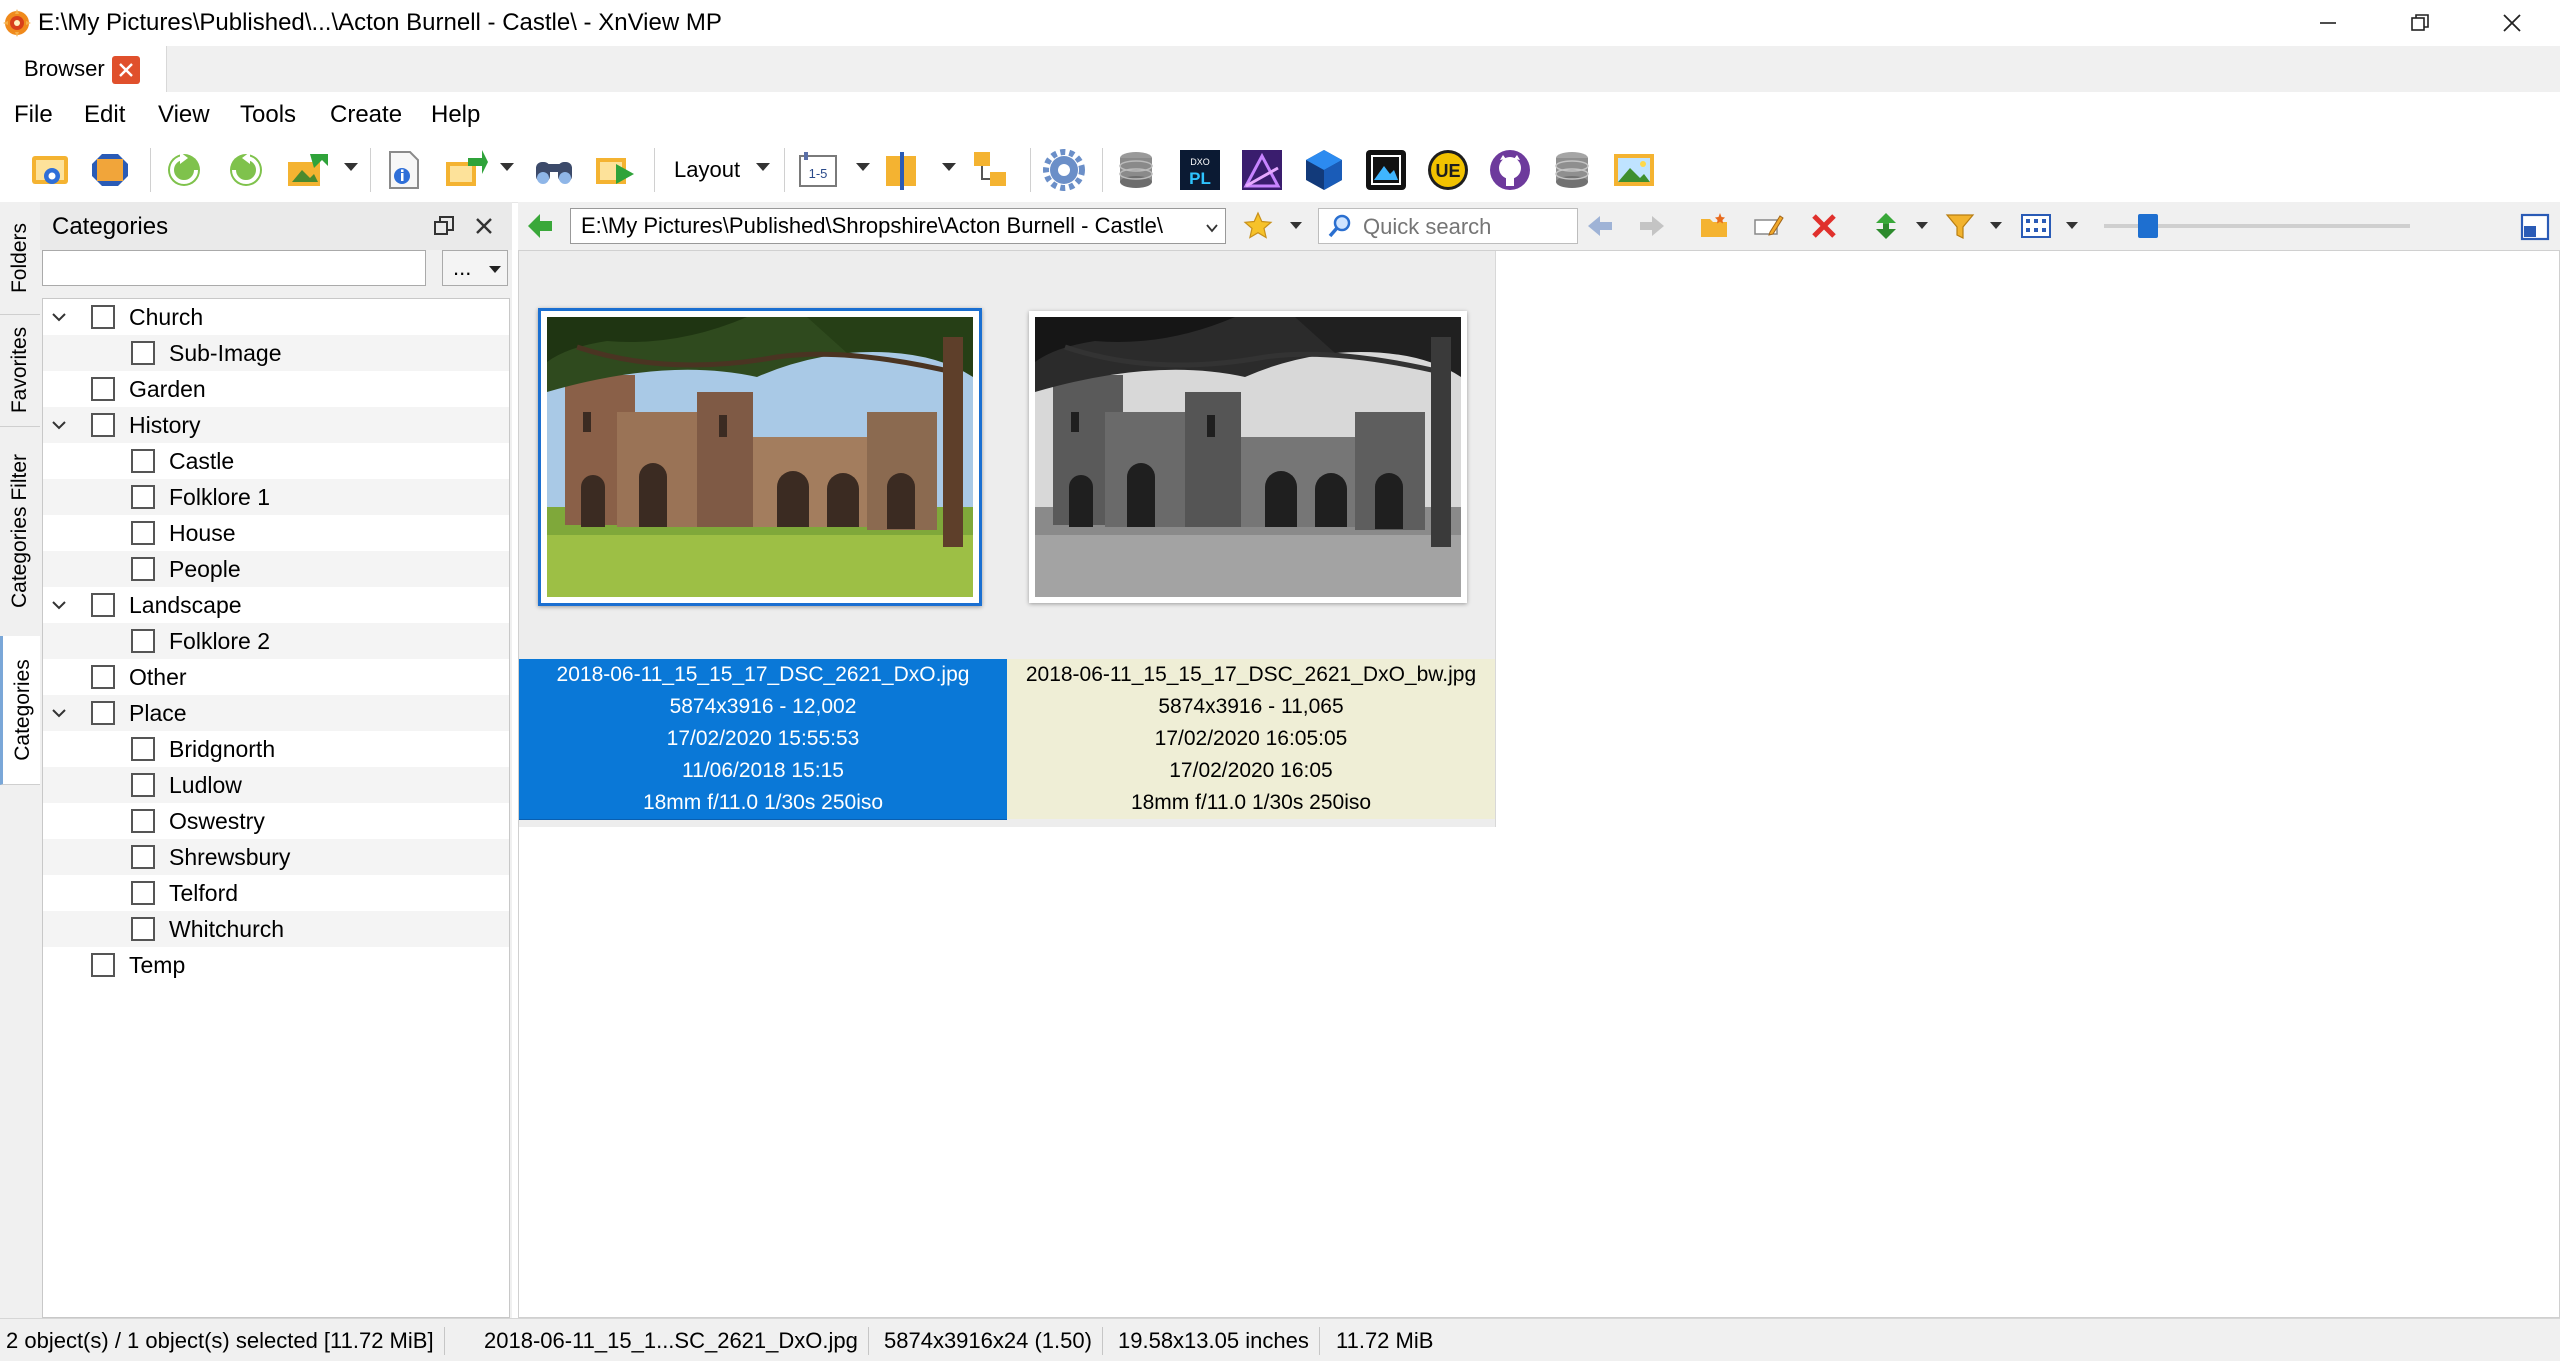  What do you see at coordinates (949, 167) in the screenshot?
I see `compare-dropdown-arrow` at bounding box center [949, 167].